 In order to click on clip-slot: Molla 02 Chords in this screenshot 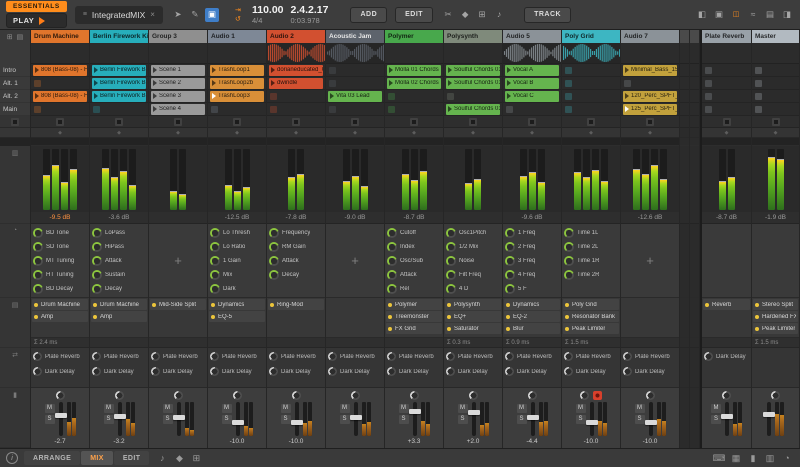, I will do `click(414, 83)`.